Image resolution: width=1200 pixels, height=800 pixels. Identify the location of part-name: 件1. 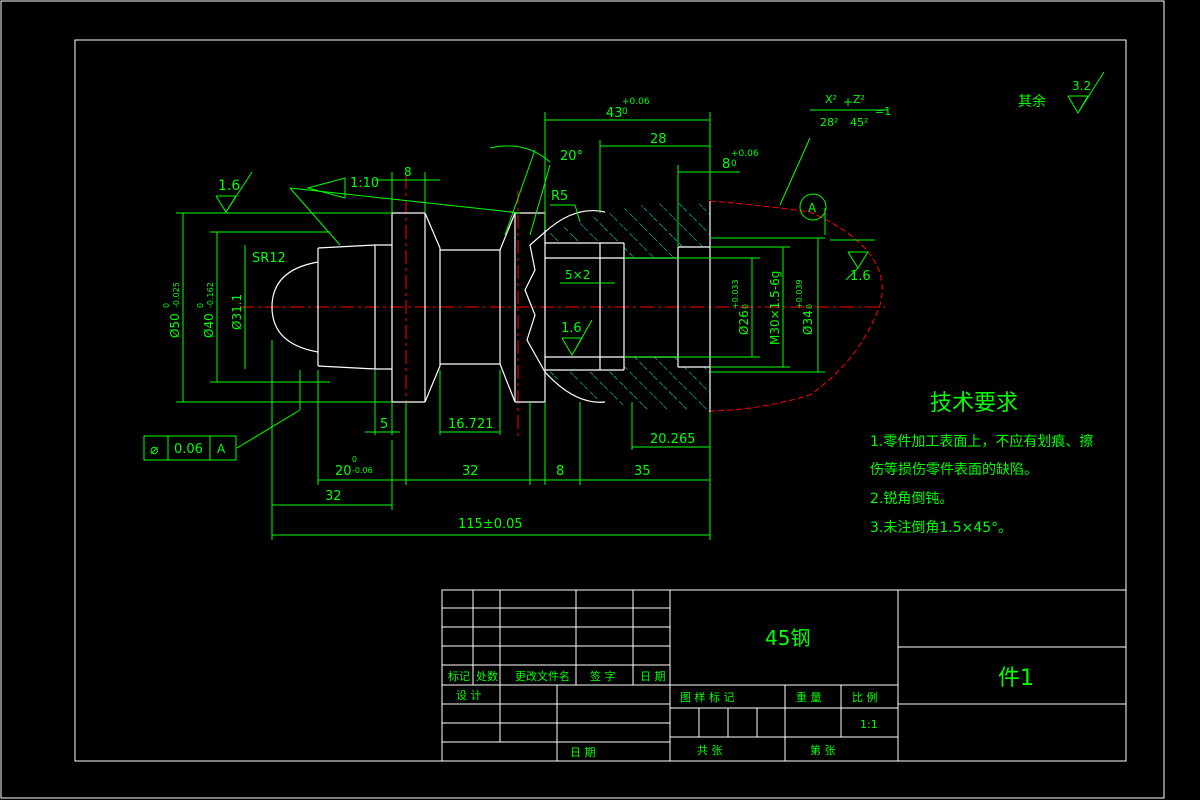
(1016, 678).